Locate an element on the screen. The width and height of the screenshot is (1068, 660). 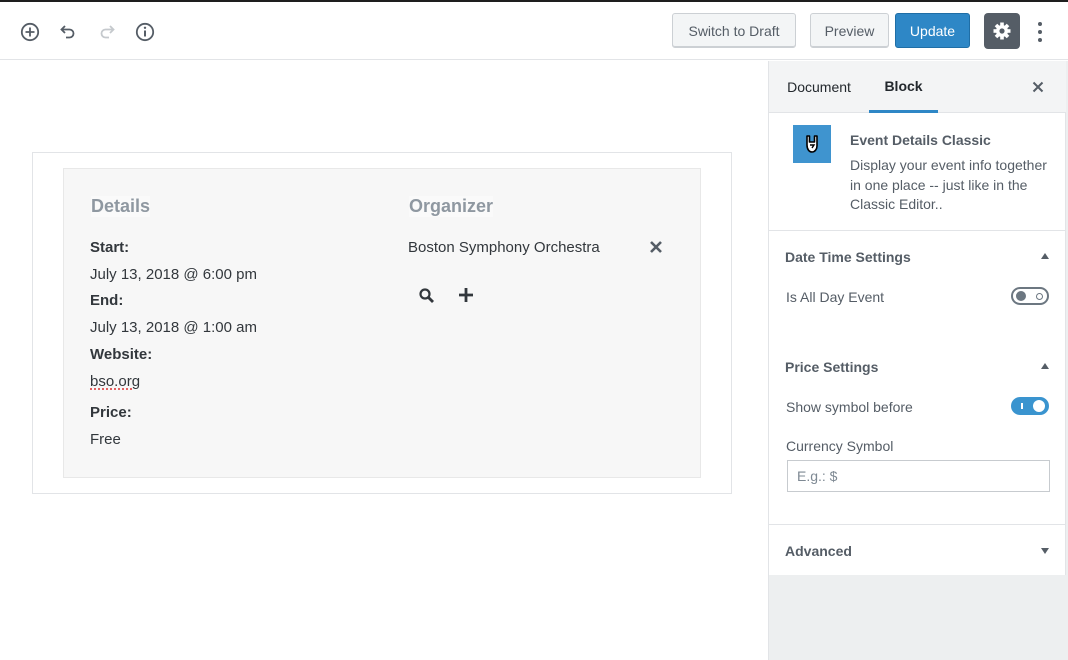
all-day-label: Is All Day Event is located at coordinates (835, 297).